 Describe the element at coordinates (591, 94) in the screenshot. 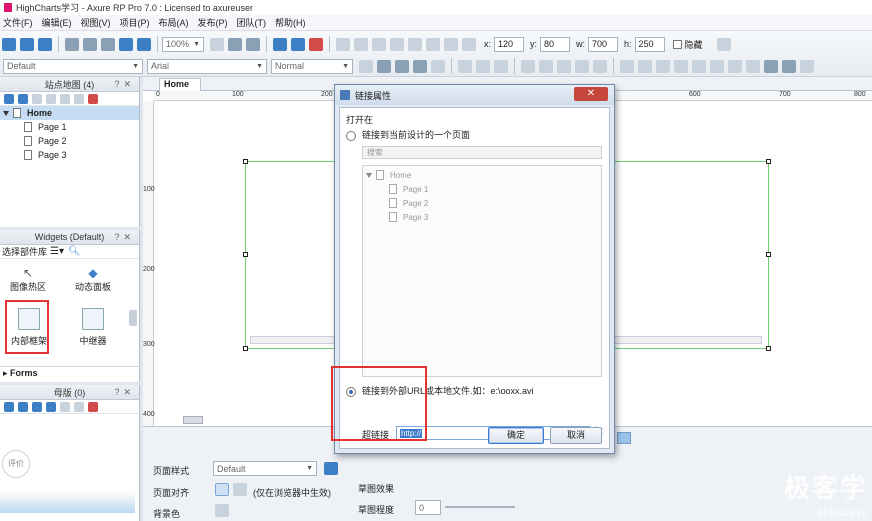

I see `close-button: ✕` at that location.